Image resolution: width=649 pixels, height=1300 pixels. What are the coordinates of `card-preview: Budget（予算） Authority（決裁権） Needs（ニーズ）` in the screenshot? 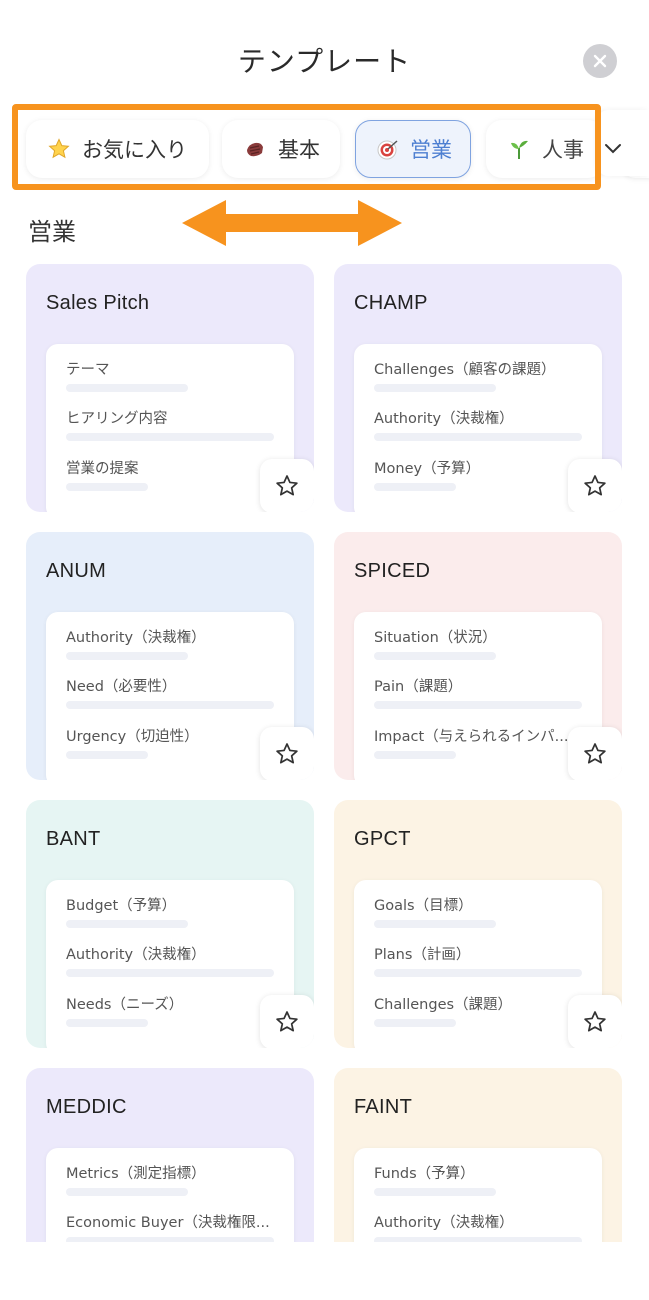 It's located at (170, 964).